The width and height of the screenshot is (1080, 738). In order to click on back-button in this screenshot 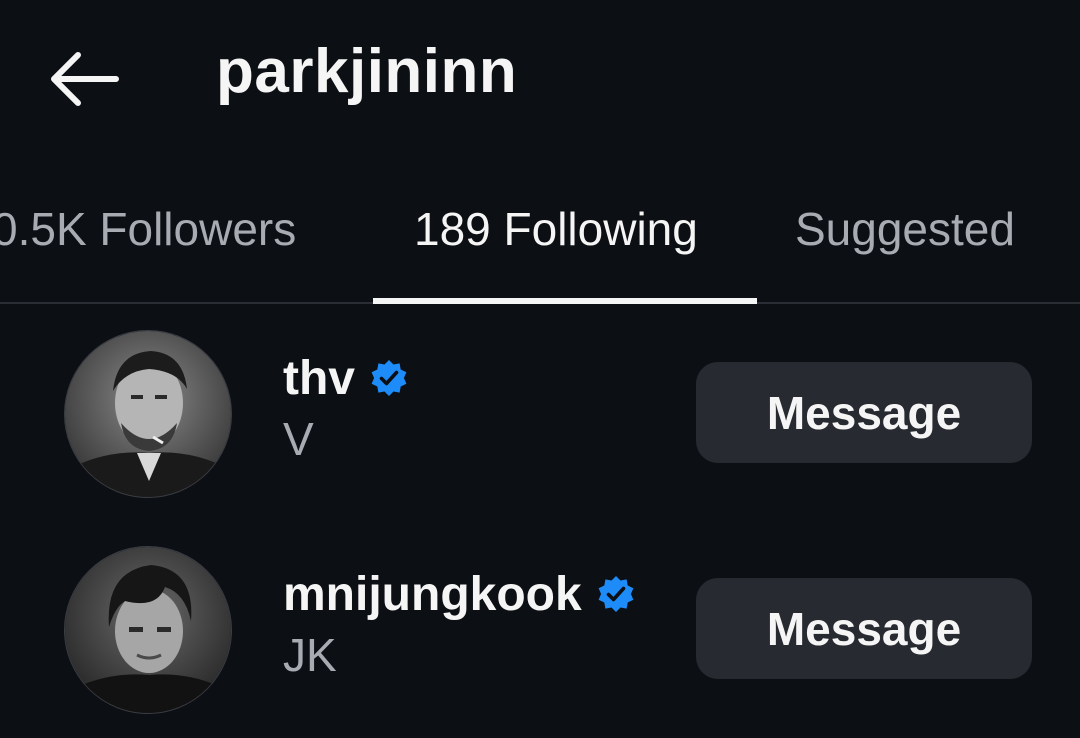, I will do `click(84, 79)`.